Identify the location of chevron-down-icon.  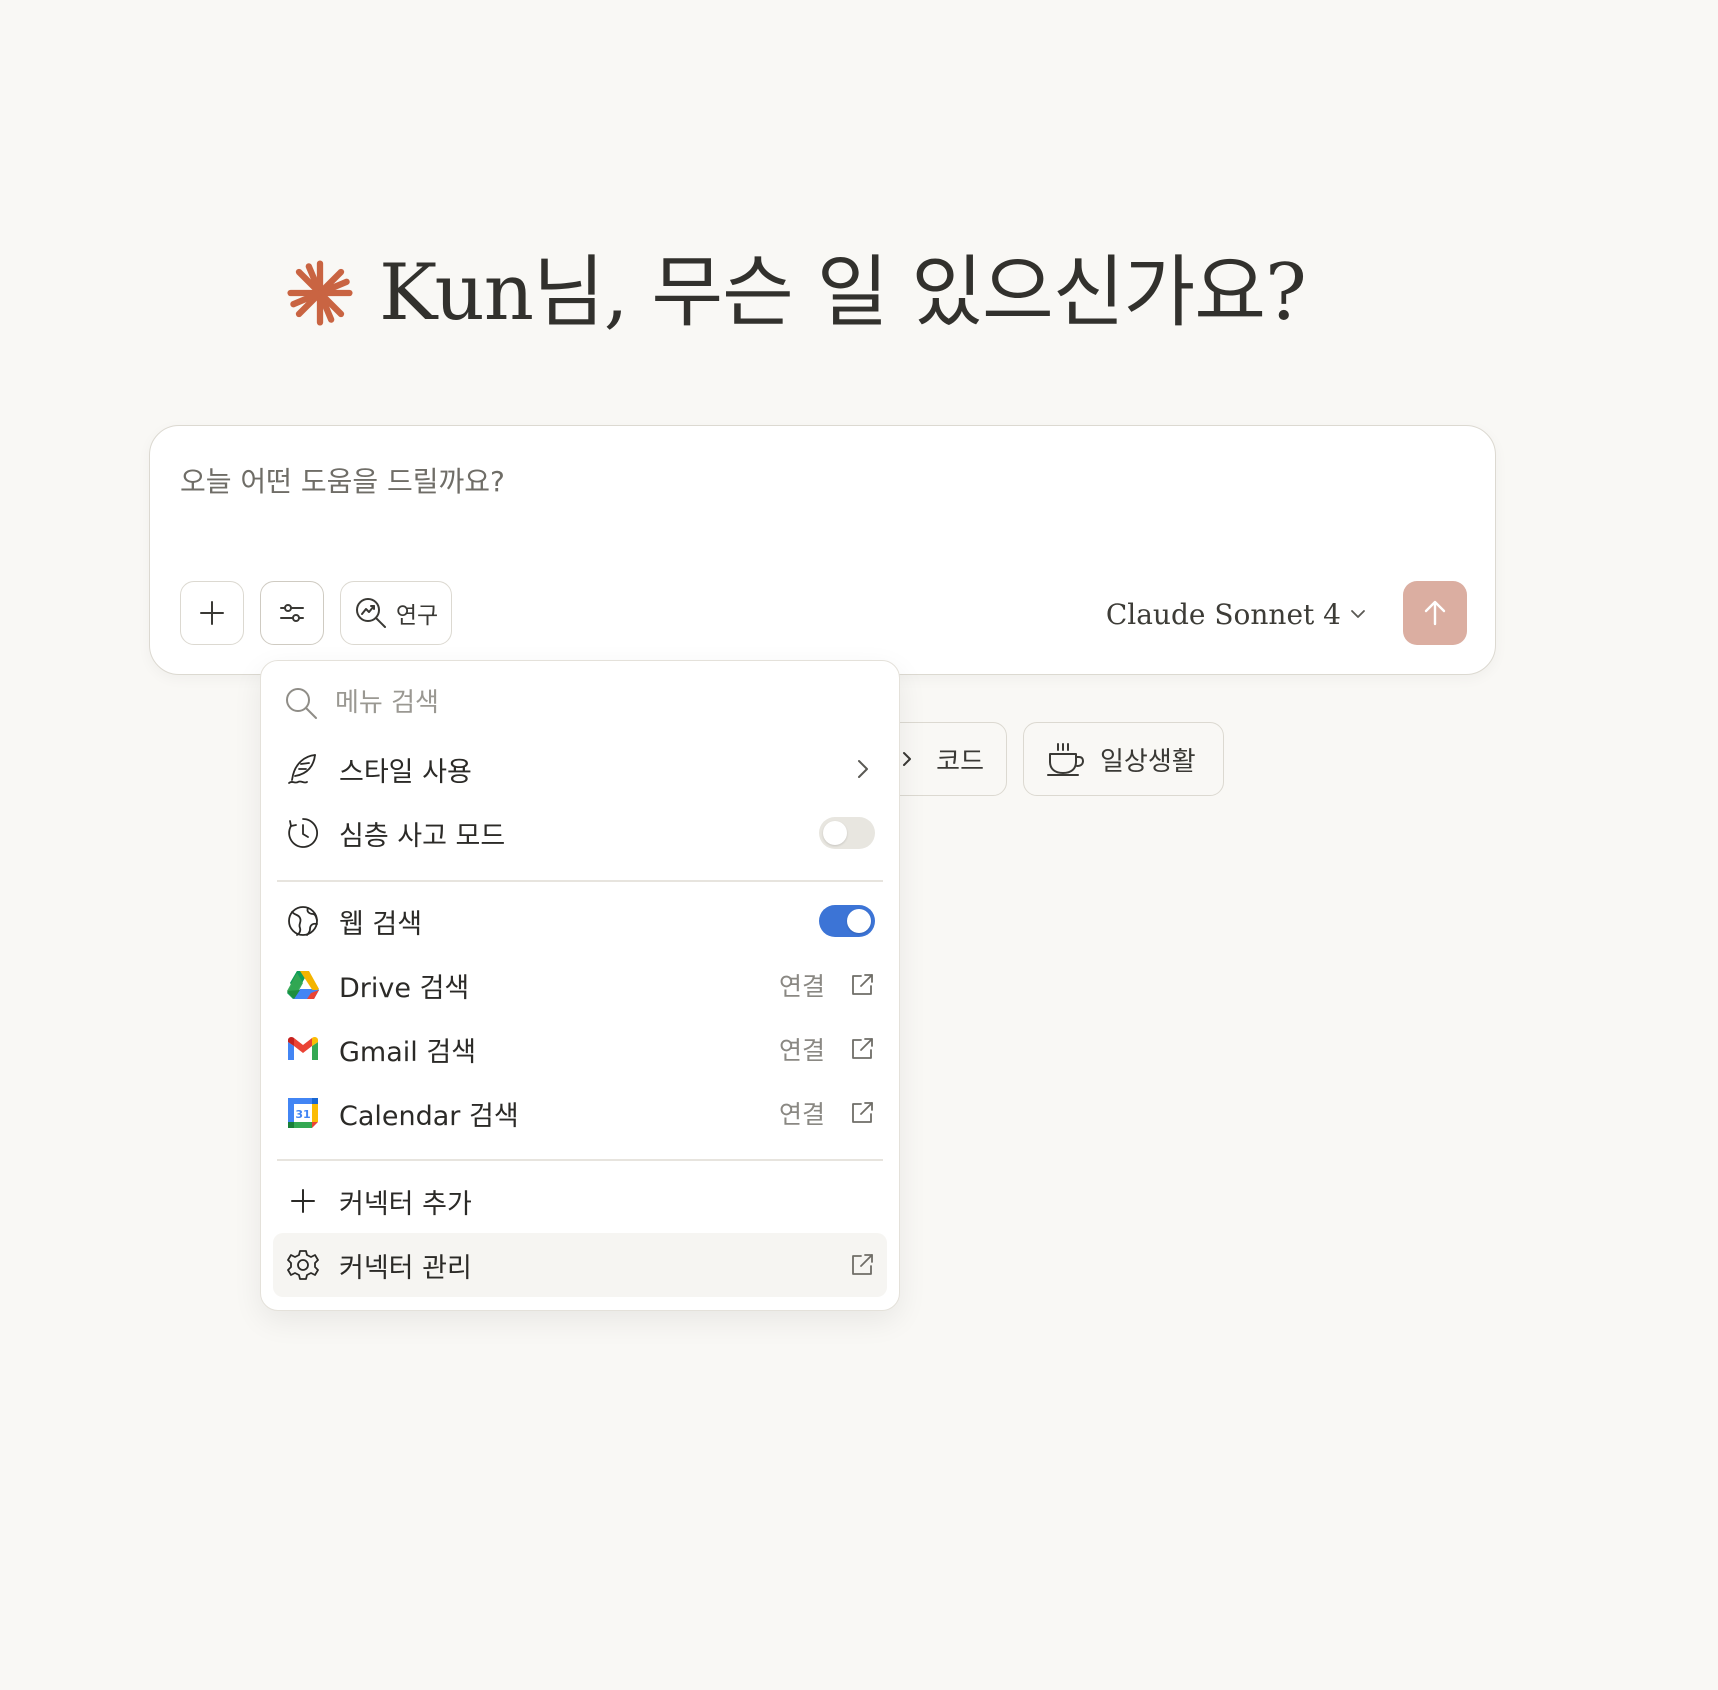
(1358, 614).